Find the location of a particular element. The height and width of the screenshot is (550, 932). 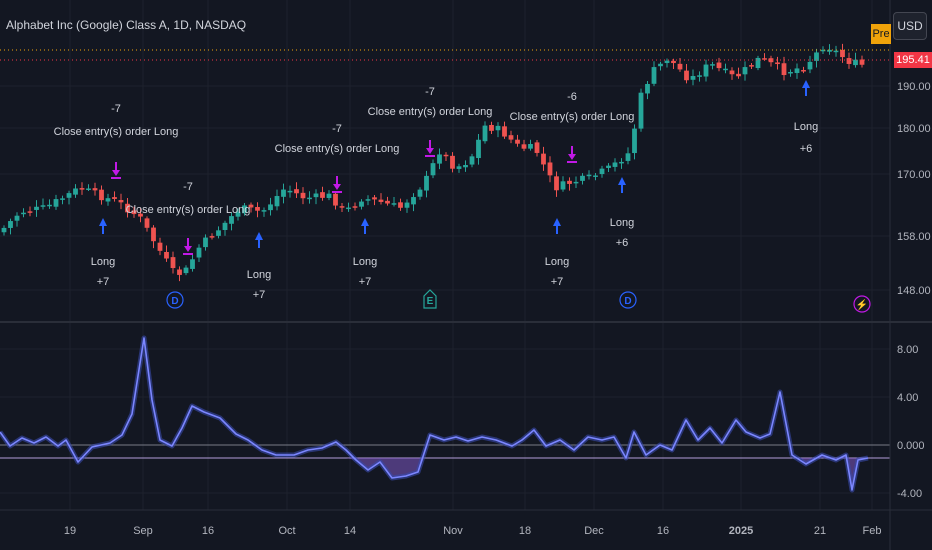

time-axis-label: Dec is located at coordinates (594, 531).